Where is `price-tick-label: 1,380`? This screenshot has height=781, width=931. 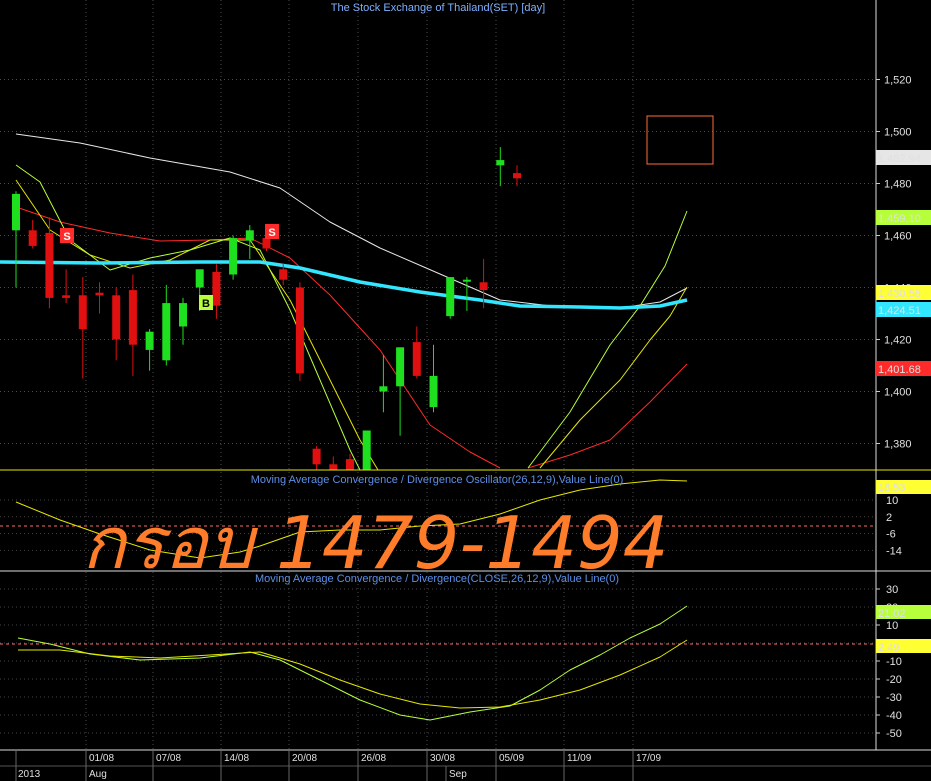 price-tick-label: 1,380 is located at coordinates (898, 445).